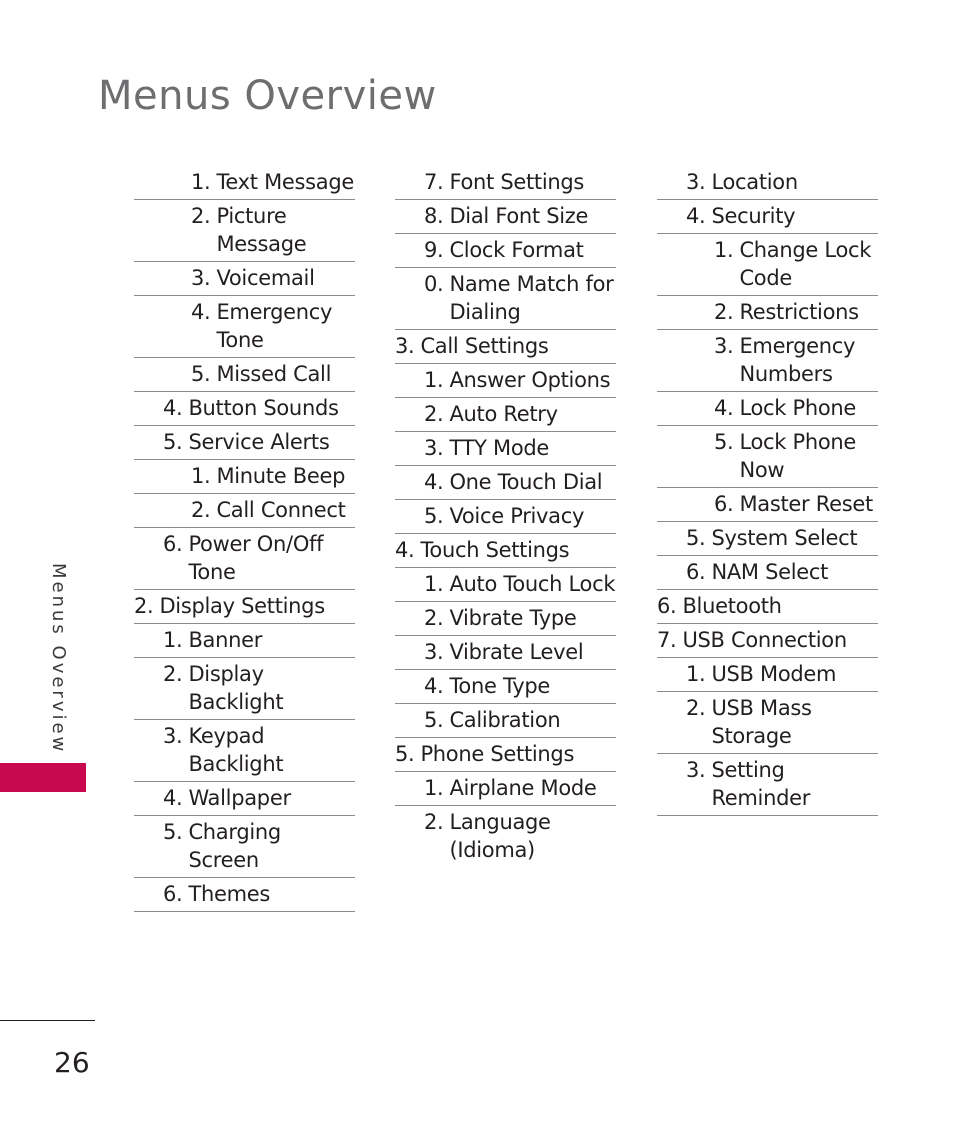  I want to click on menu-item: 4. Button Sounds, so click(244, 409).